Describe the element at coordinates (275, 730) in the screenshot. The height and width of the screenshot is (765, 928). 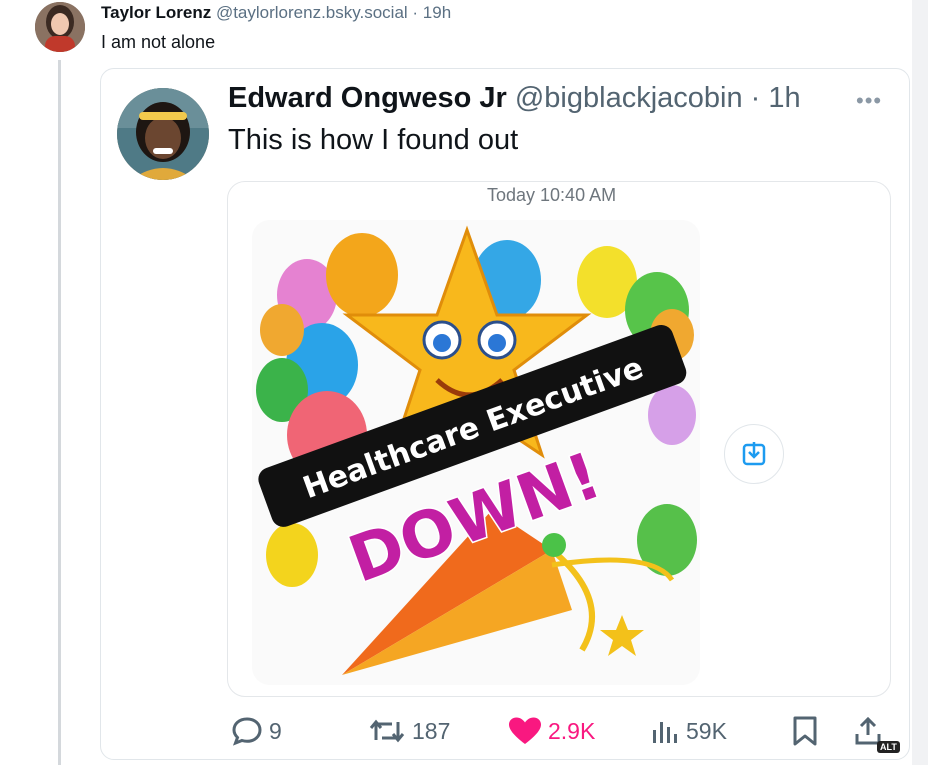
I see `reply-count: 9` at that location.